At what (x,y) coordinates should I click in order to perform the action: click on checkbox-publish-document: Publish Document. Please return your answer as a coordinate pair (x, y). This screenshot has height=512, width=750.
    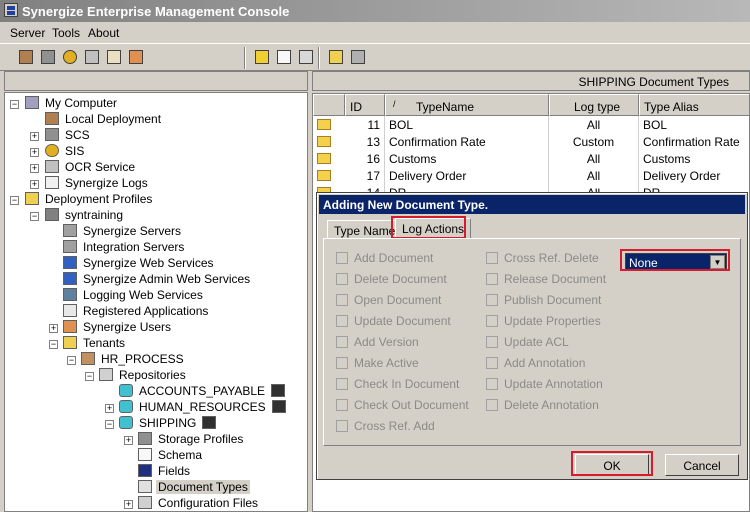
    Looking at the image, I should click on (543, 301).